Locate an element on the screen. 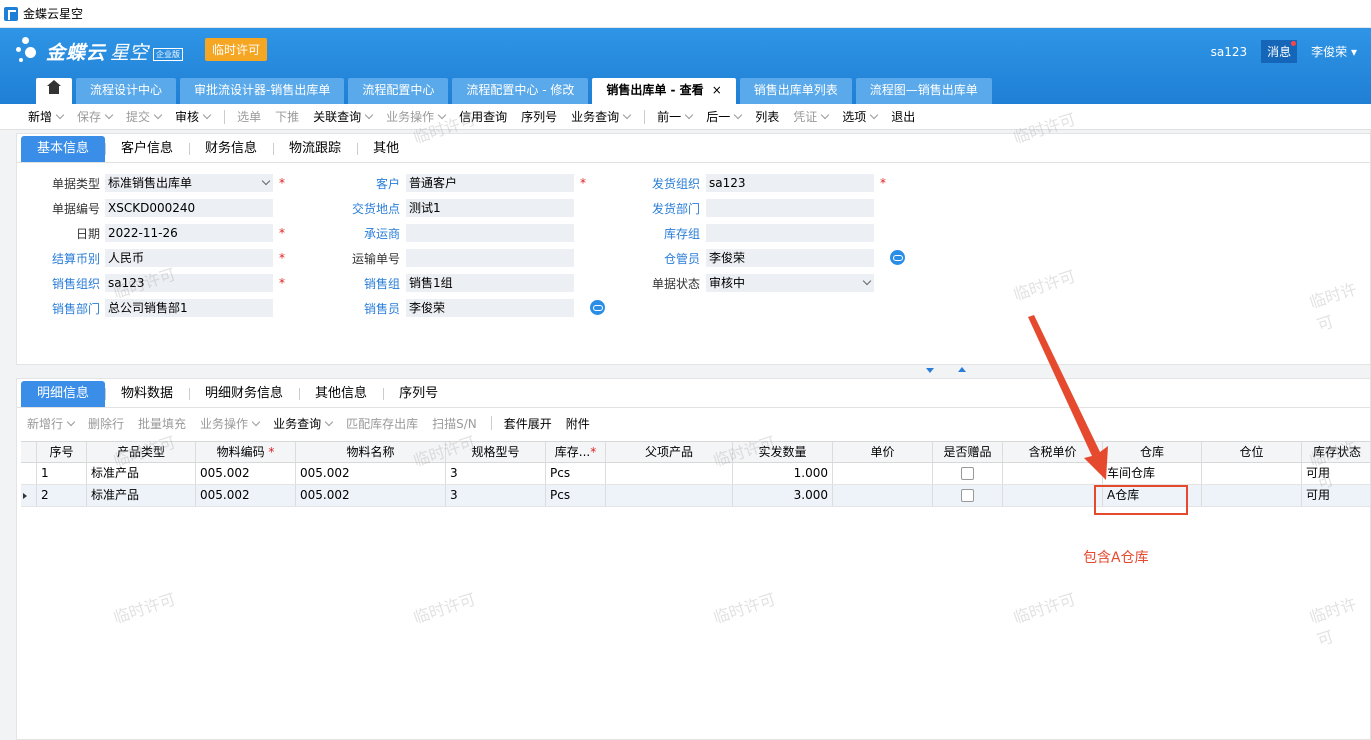 This screenshot has width=1371, height=740. salesman-label: 销售员 is located at coordinates (358, 308).